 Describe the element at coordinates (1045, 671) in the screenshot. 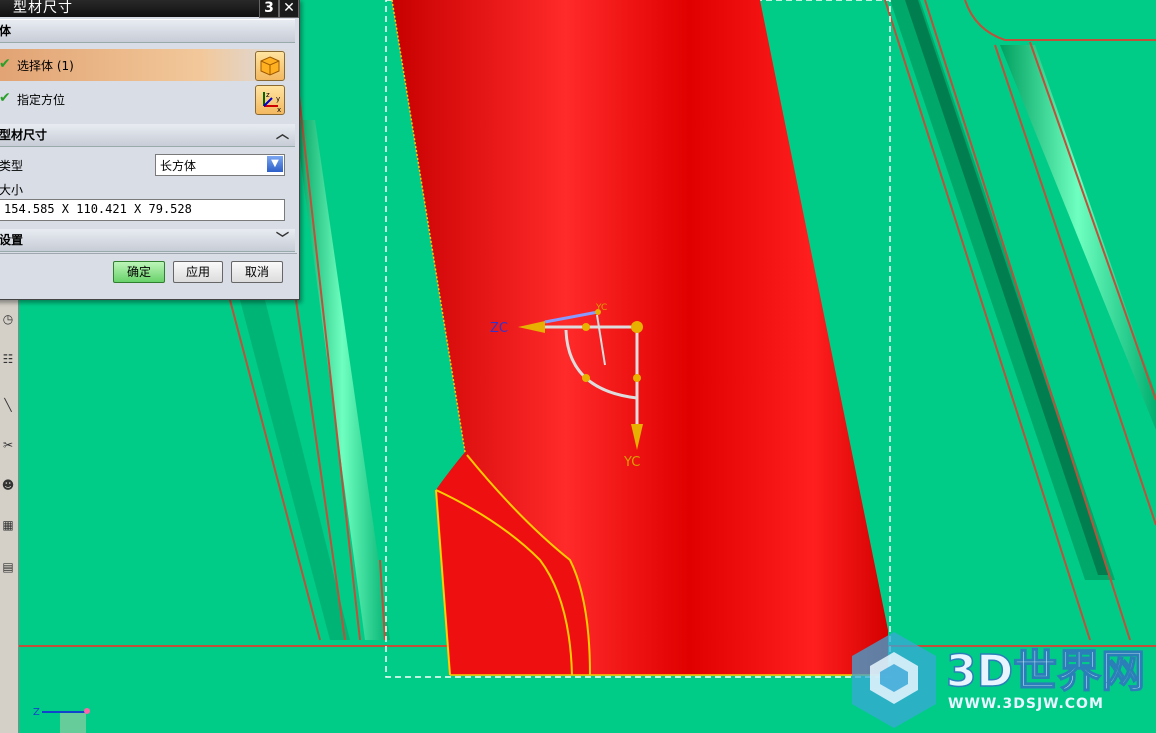

I see `watermark-brand: 3D世界网` at that location.